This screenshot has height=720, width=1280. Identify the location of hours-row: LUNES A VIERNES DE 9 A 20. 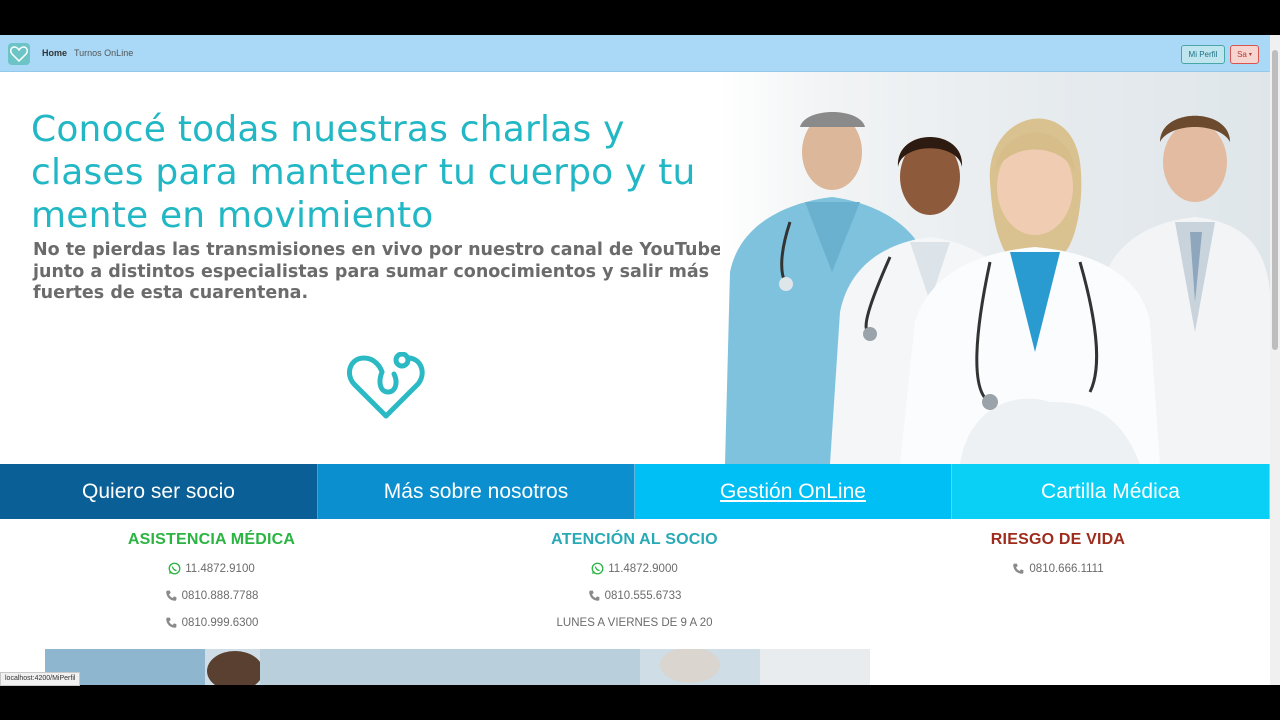
(634, 622).